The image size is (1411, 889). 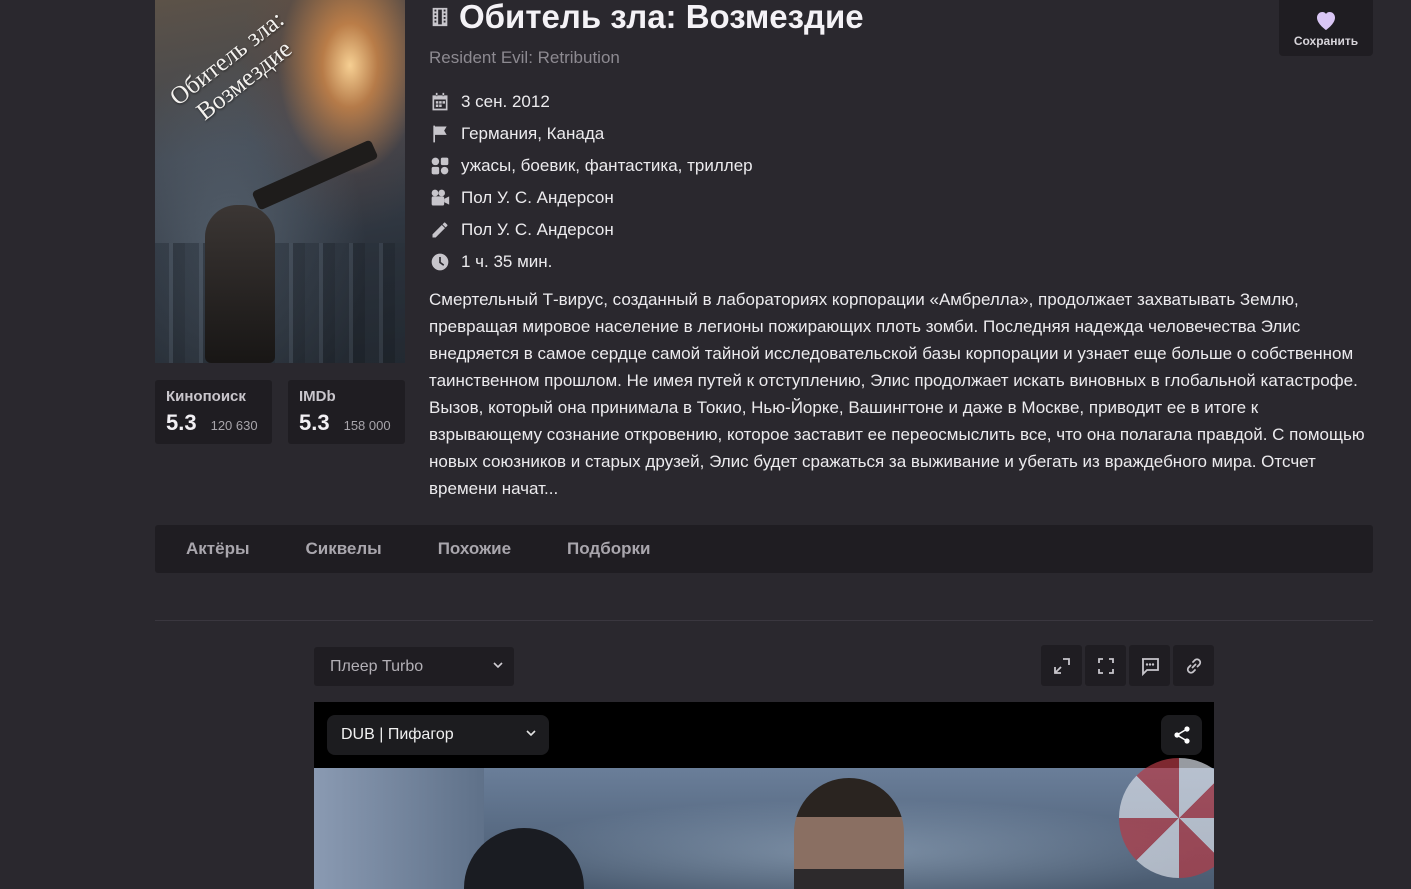 What do you see at coordinates (608, 549) in the screenshot?
I see `tab-collections: Подборки` at bounding box center [608, 549].